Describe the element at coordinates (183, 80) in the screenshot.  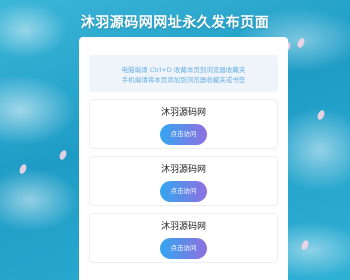
I see `notice-line-mobile: 手机端请将本页添加到浏览器收藏夹或书签` at that location.